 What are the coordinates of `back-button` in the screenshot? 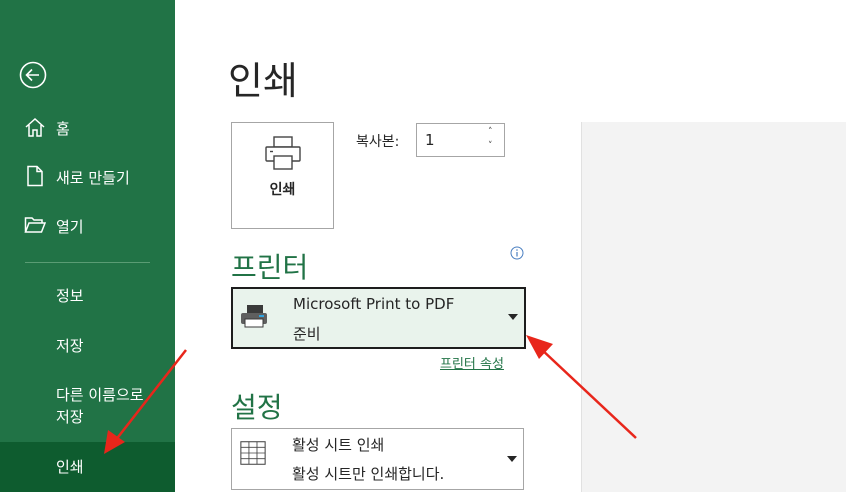 It's located at (33, 75).